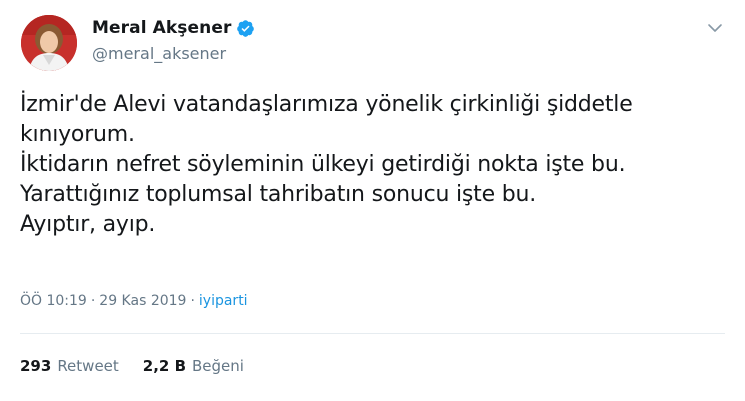 The height and width of the screenshot is (401, 745). I want to click on retweets-label: Retweet, so click(88, 366).